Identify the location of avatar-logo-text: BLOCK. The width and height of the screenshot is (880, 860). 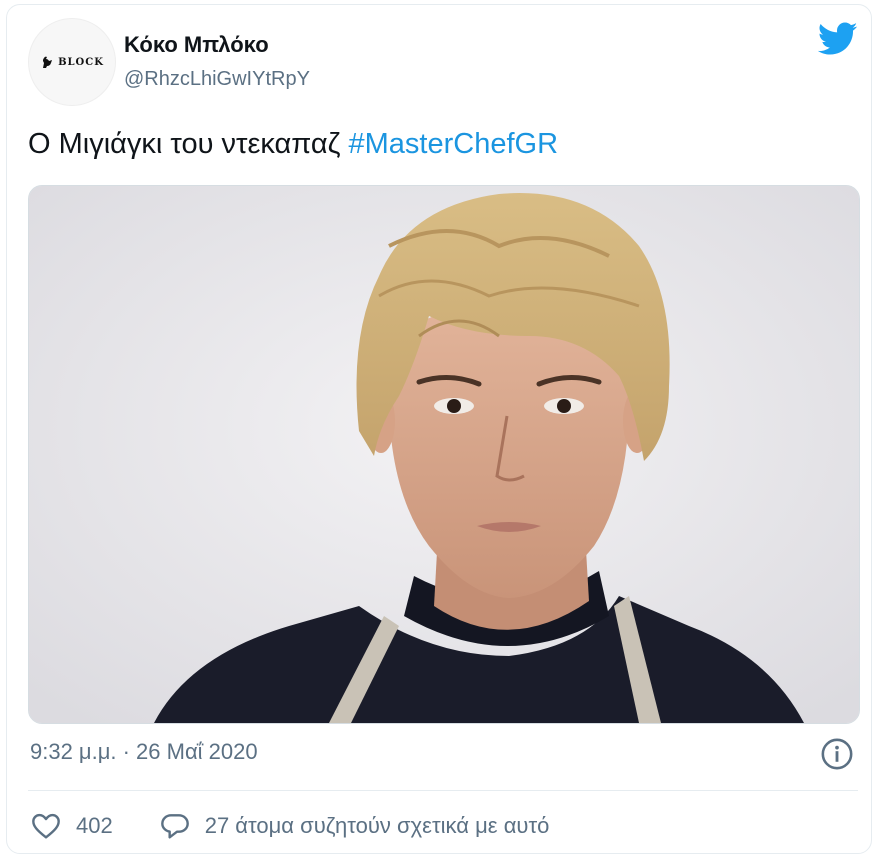
(81, 62).